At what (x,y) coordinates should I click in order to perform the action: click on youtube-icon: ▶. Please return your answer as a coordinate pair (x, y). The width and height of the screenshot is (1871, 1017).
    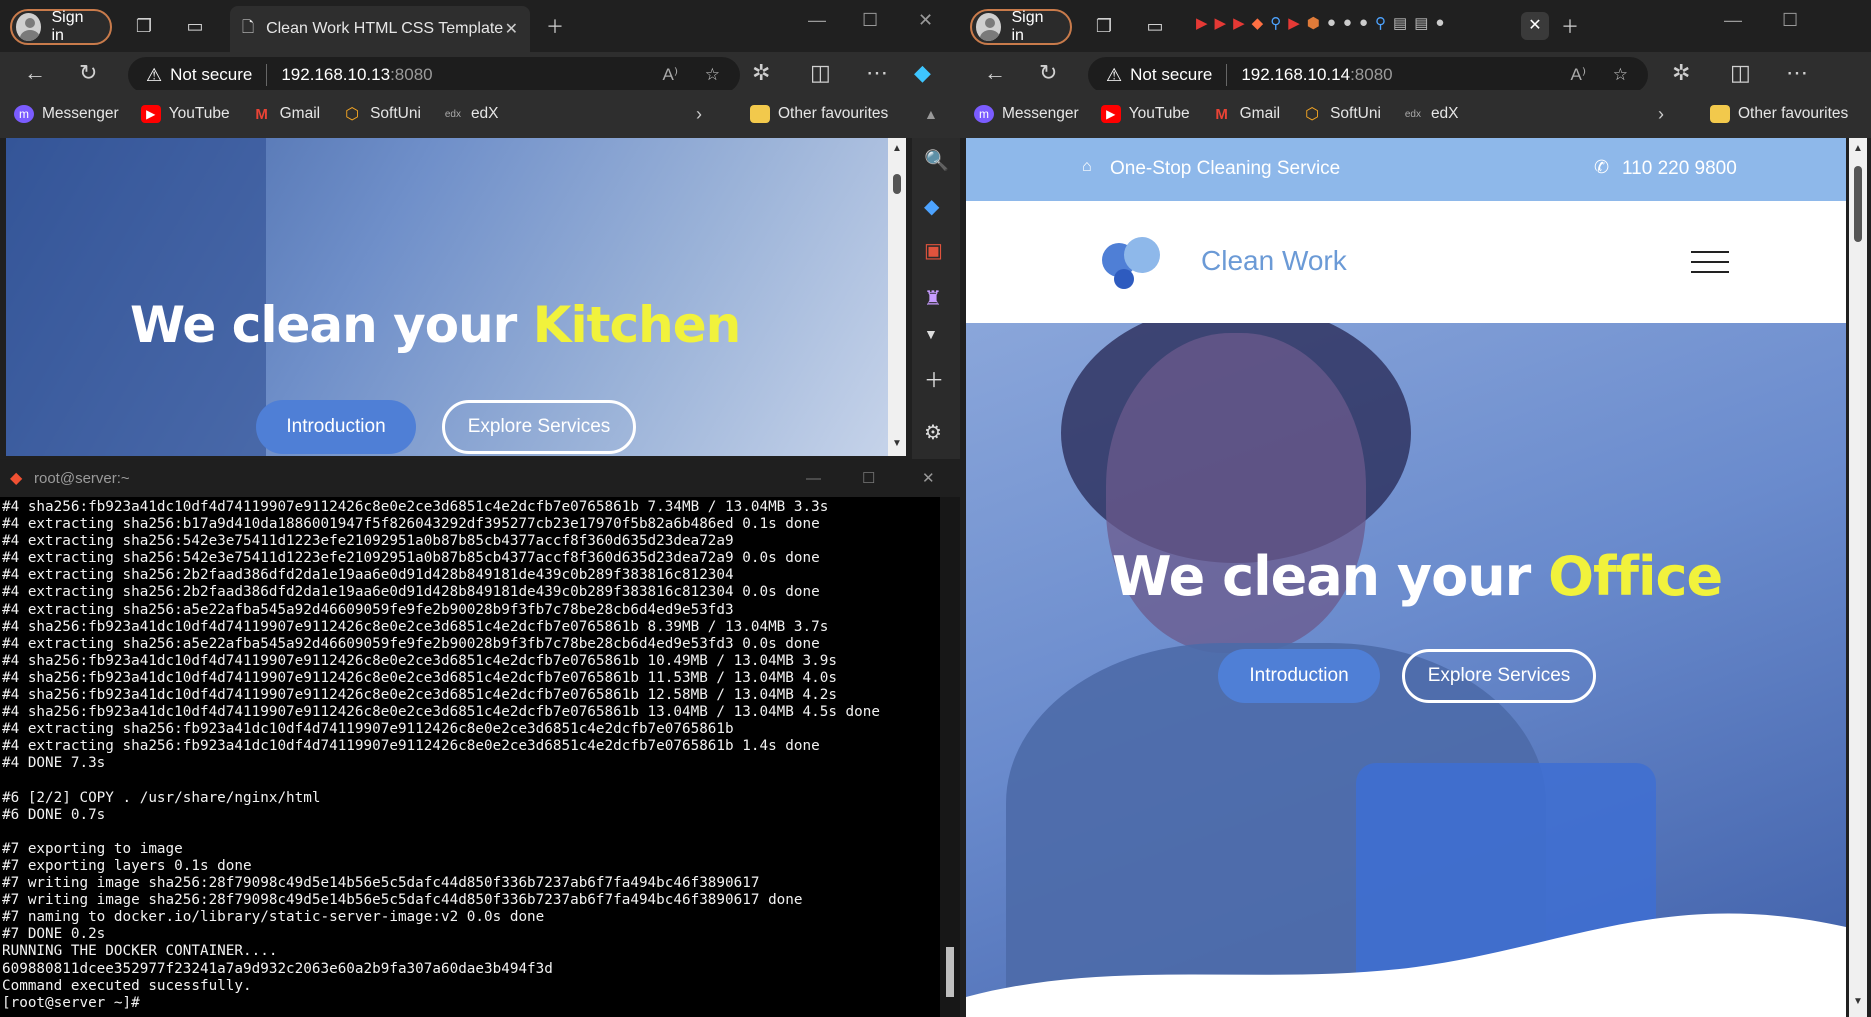
    Looking at the image, I should click on (1110, 114).